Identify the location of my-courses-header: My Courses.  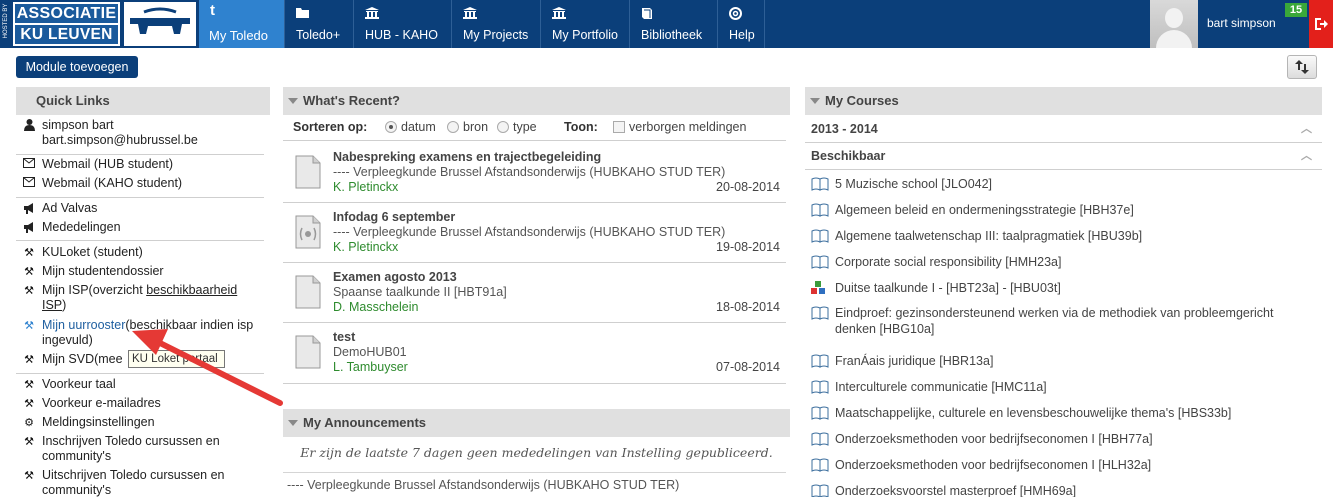
(1063, 101).